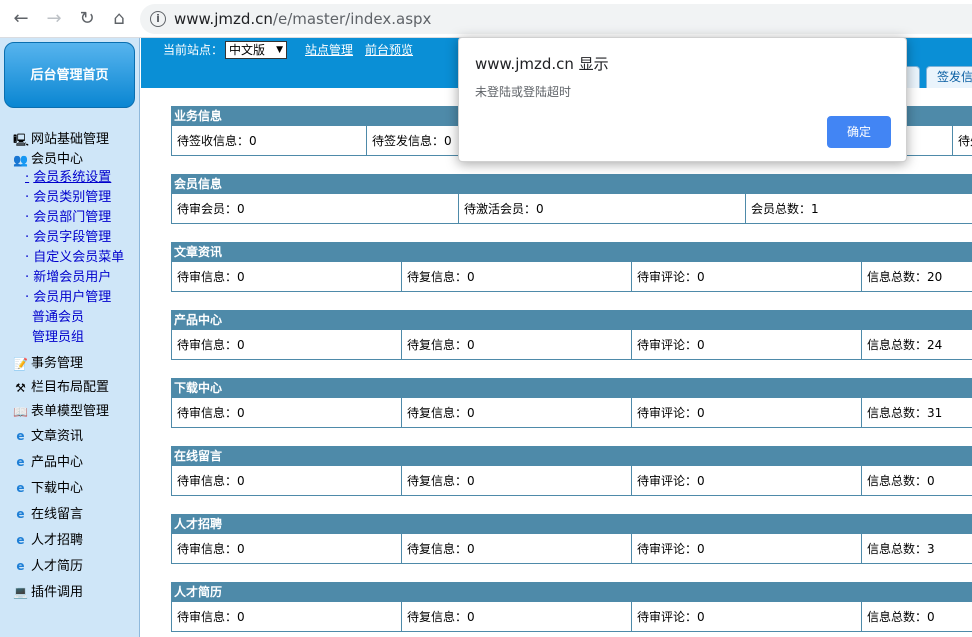  Describe the element at coordinates (79, 257) in the screenshot. I see `sidebar-subitem-label: 自定义会员菜单` at that location.